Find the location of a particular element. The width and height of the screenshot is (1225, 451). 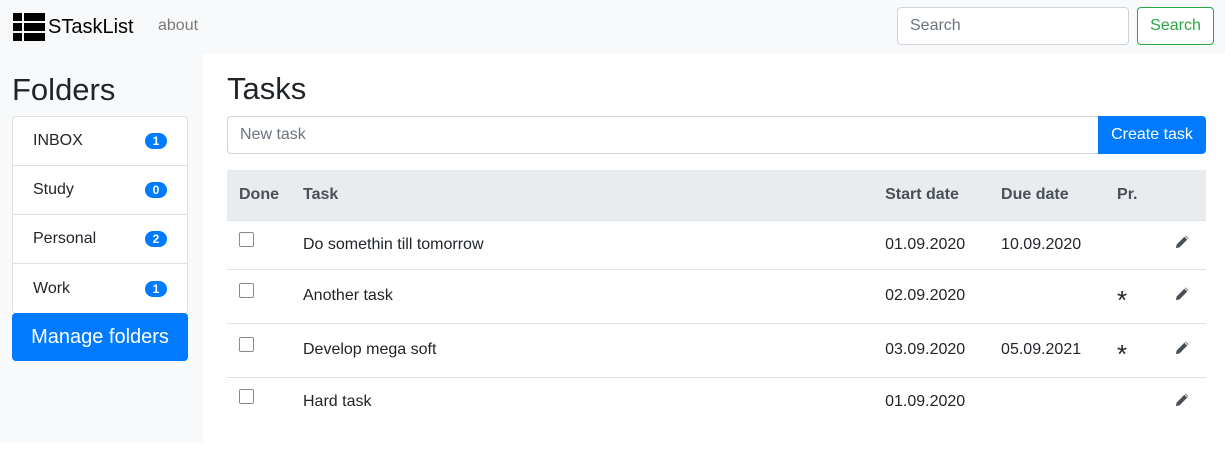

task-name: Develop mega soft is located at coordinates (582, 350).